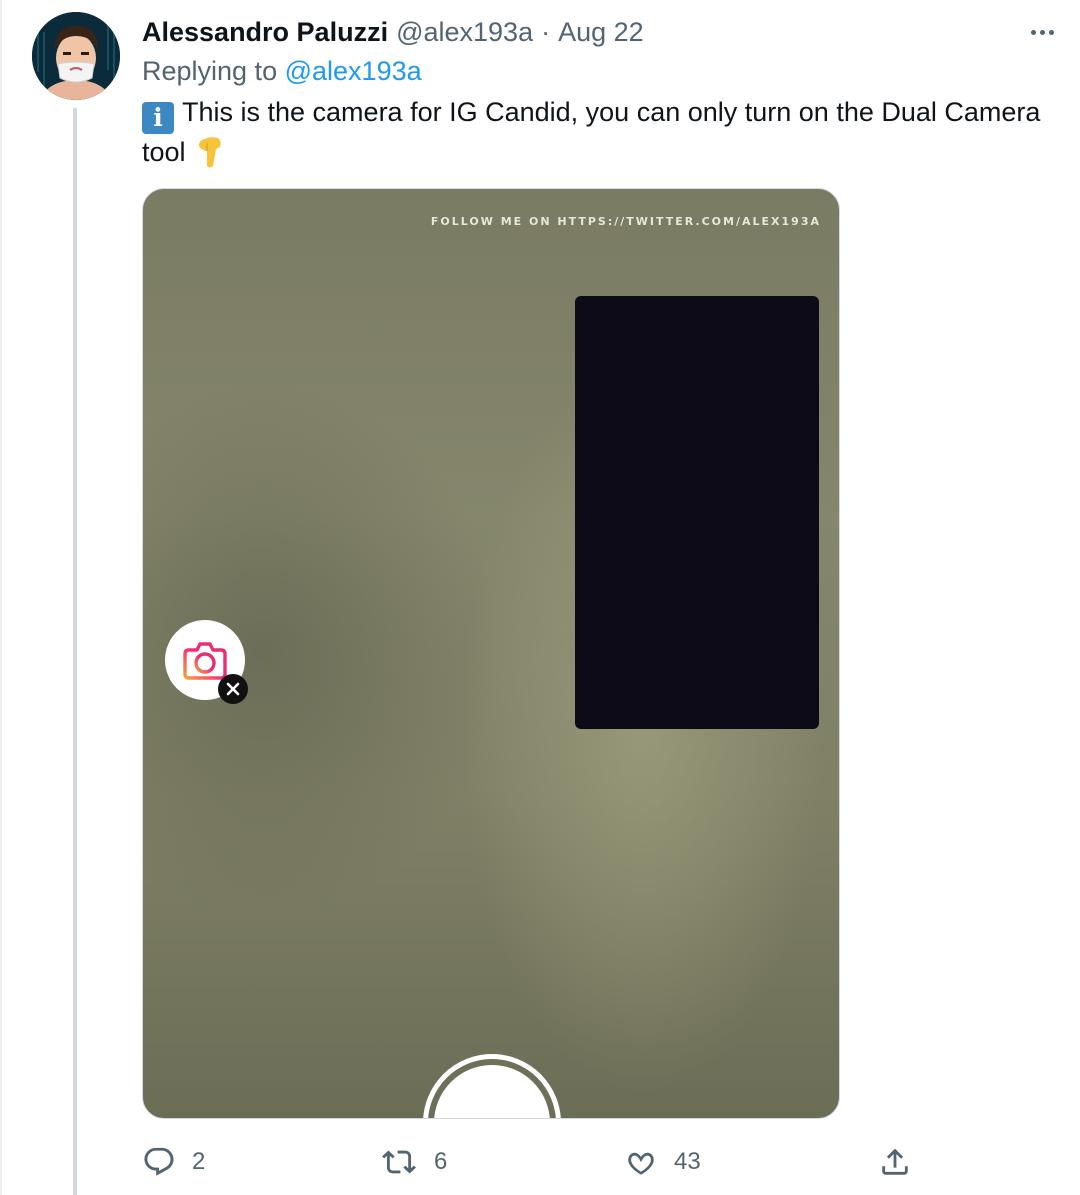 Image resolution: width=1080 pixels, height=1195 pixels. What do you see at coordinates (233, 689) in the screenshot?
I see `close-icon` at bounding box center [233, 689].